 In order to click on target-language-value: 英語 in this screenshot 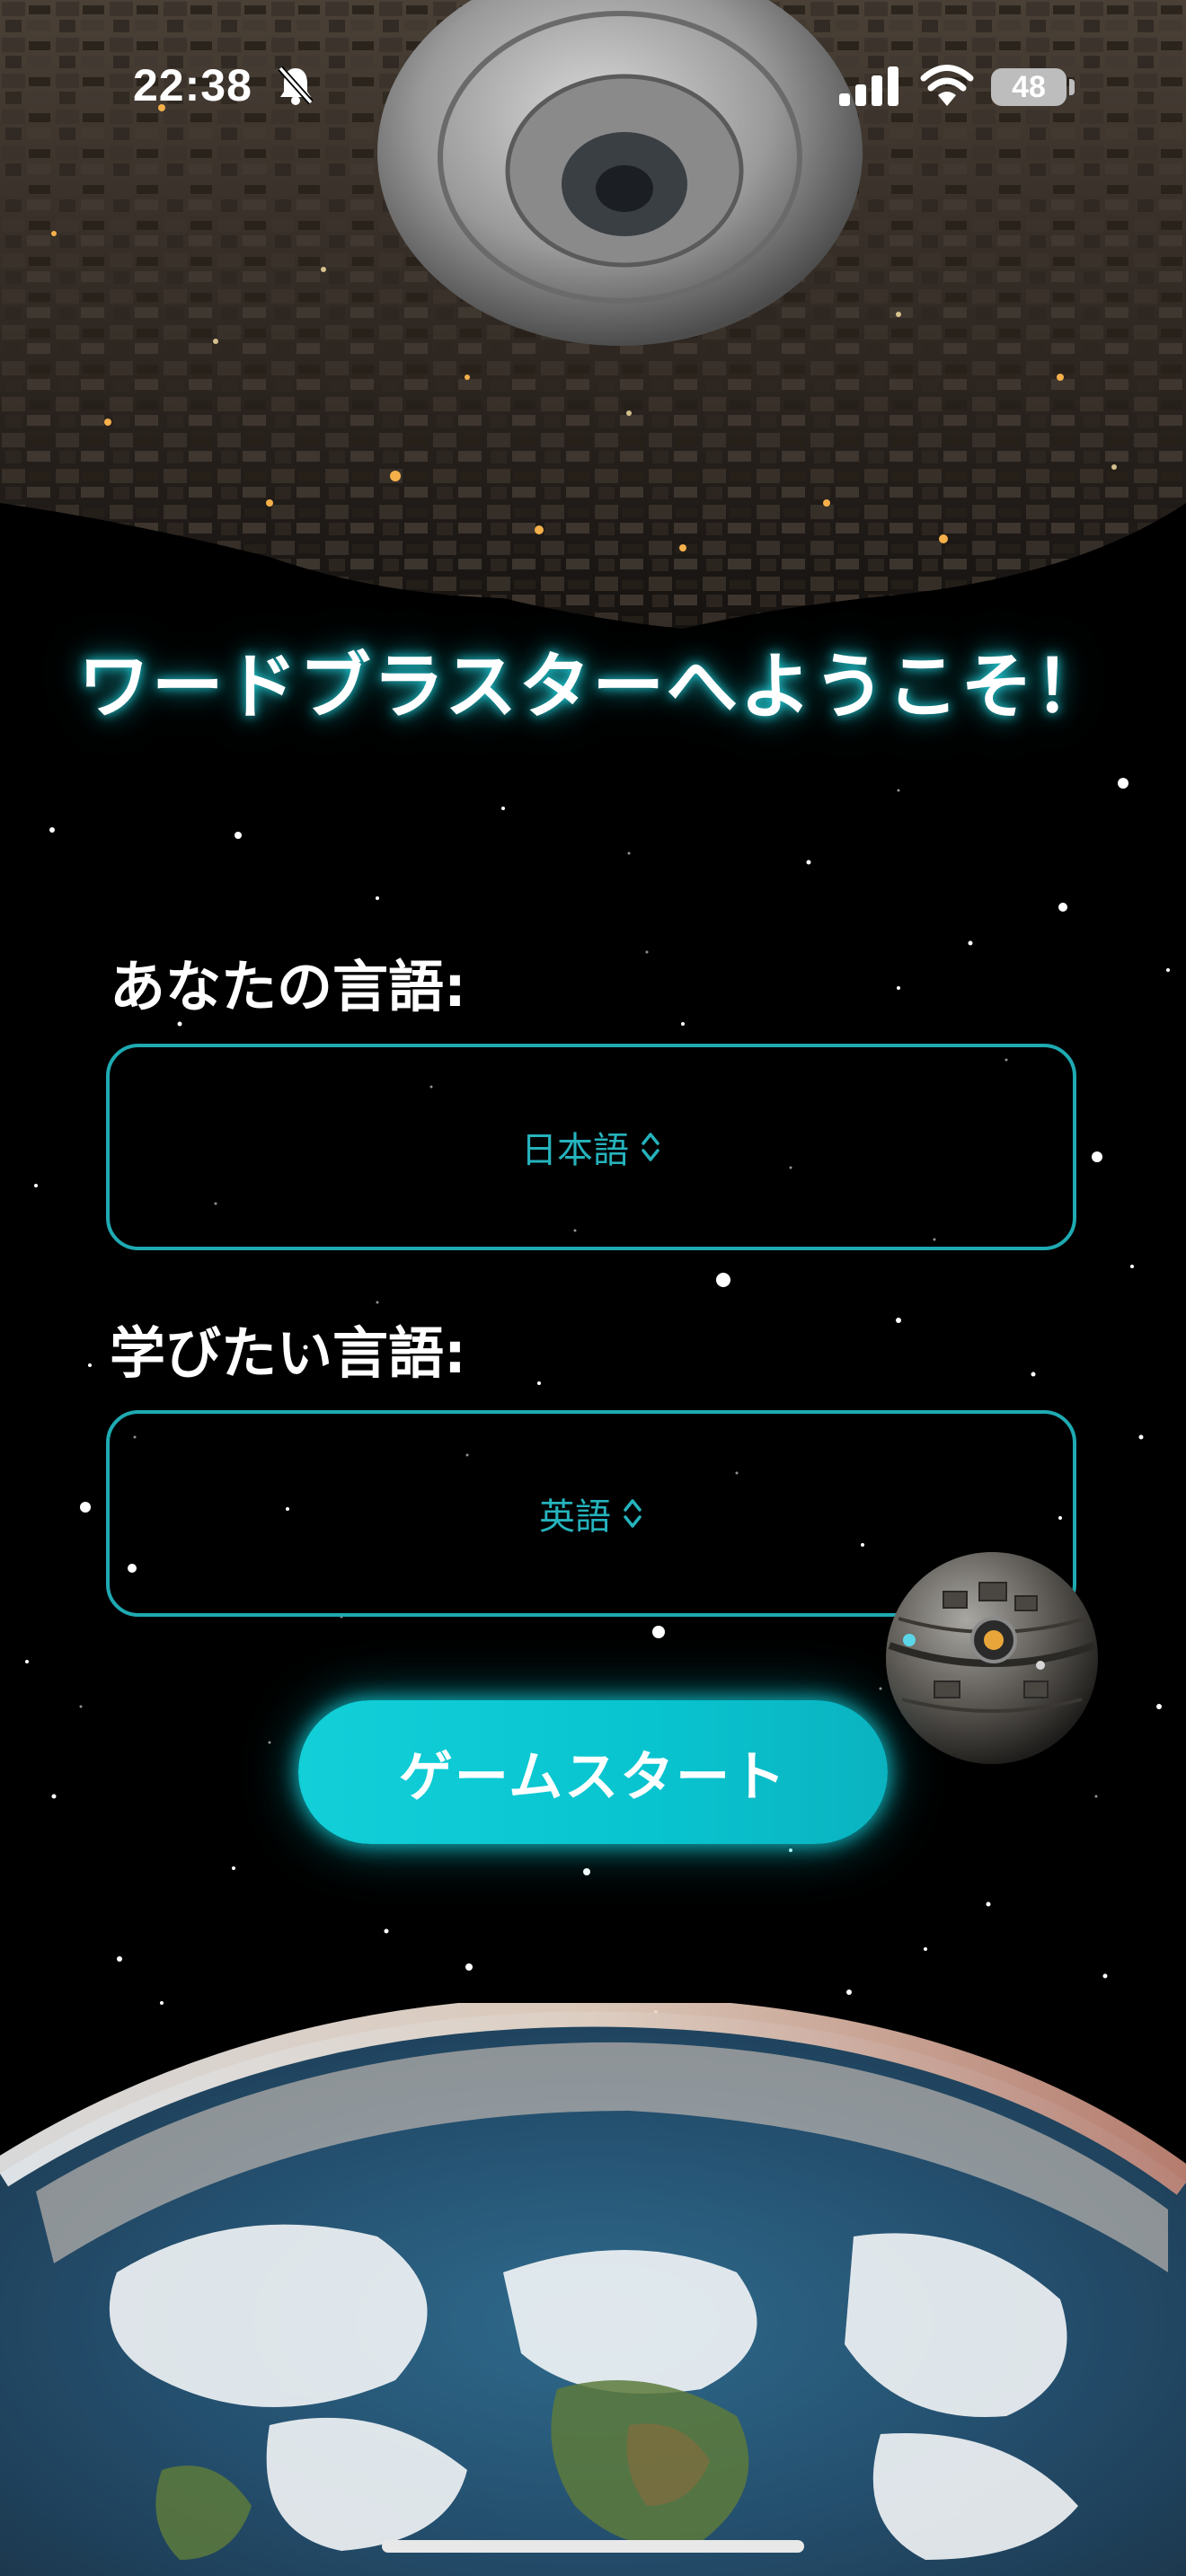, I will do `click(575, 1517)`.